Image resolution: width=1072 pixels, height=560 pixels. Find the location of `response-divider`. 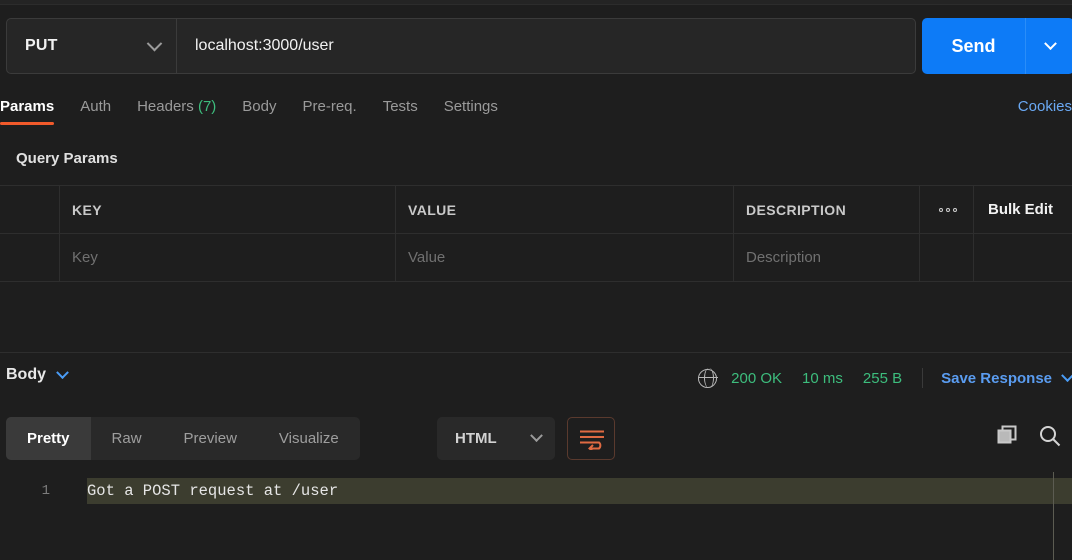

response-divider is located at coordinates (536, 352).